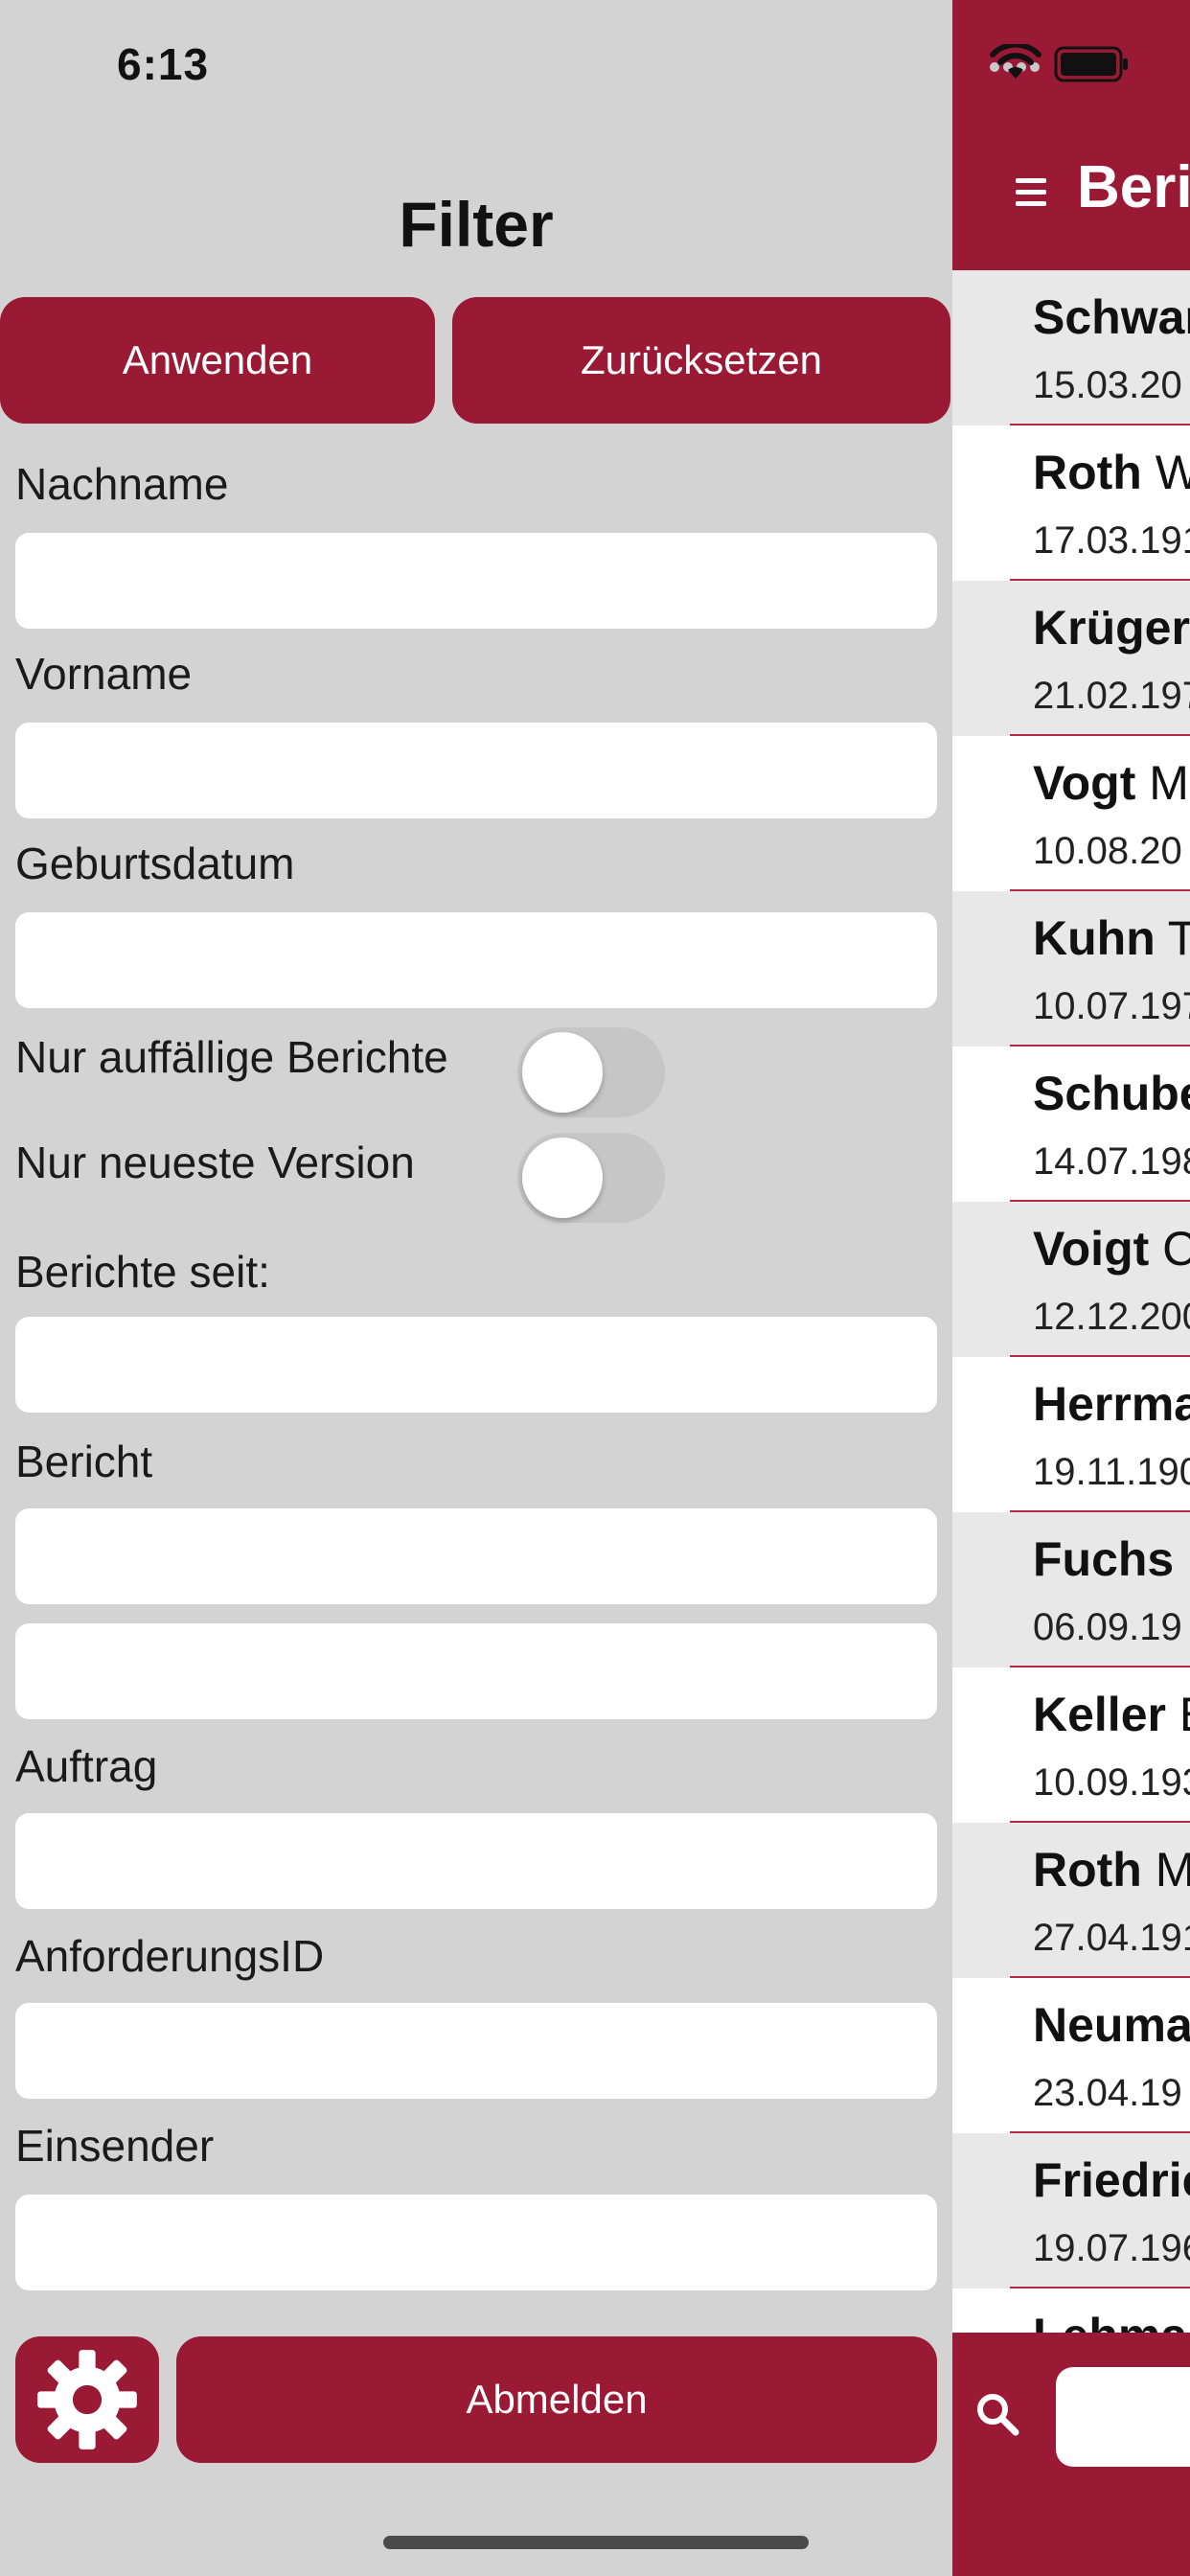  Describe the element at coordinates (1111, 1317) in the screenshot. I see `patient-birthdate: 12.12.200` at that location.